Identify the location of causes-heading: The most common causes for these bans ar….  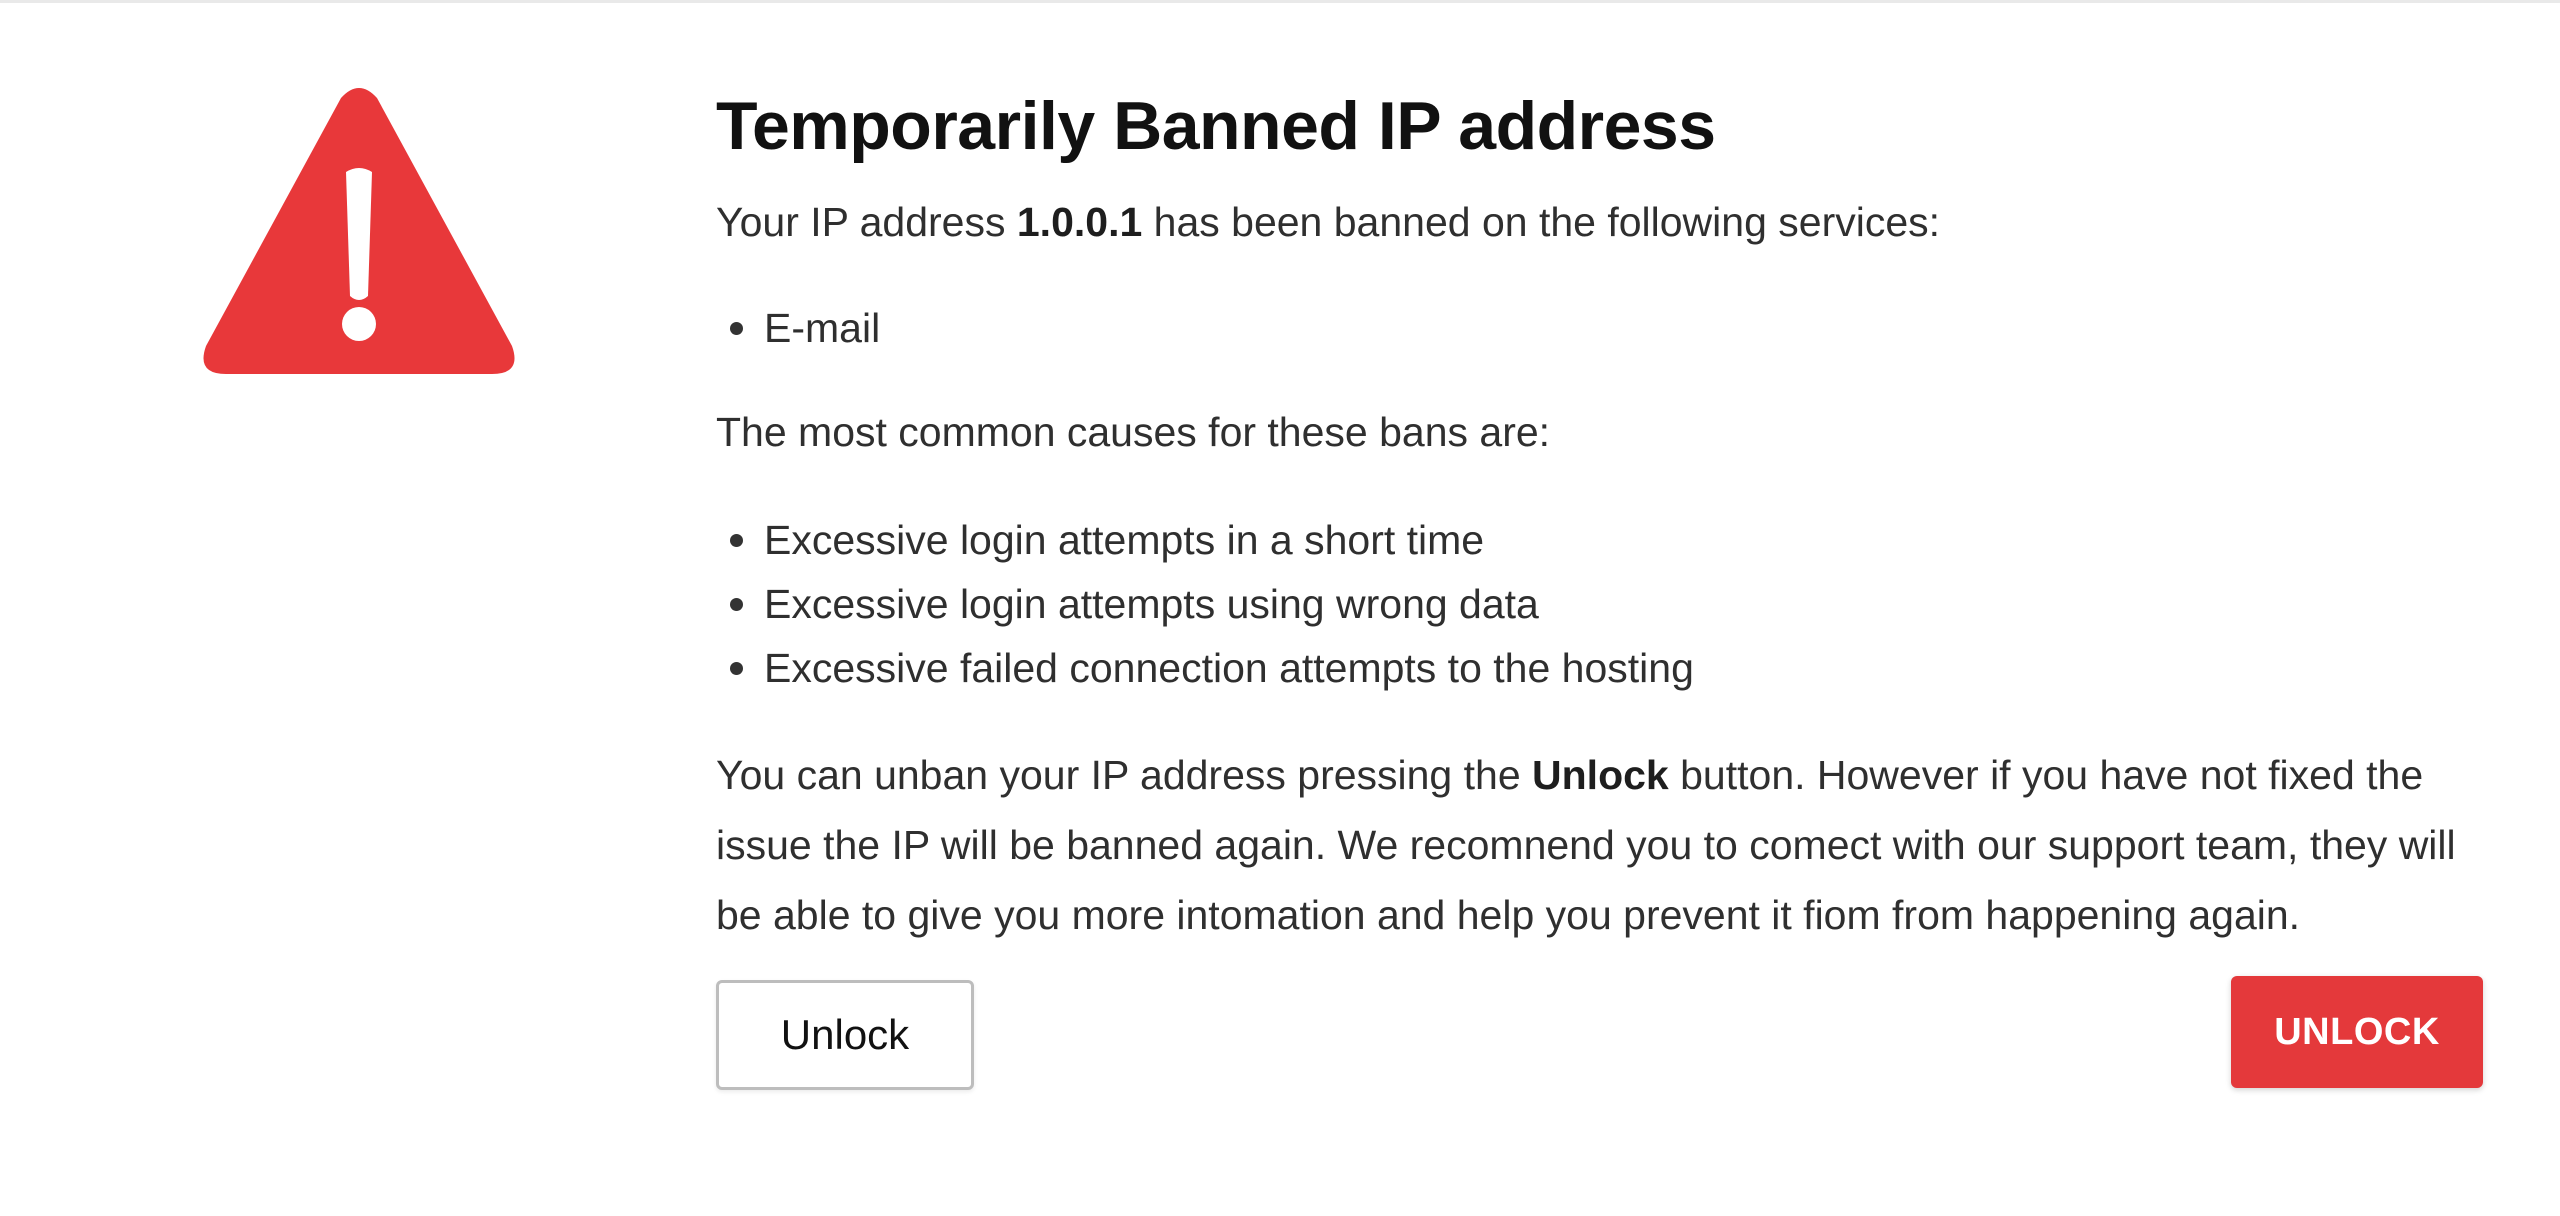
(1133, 432).